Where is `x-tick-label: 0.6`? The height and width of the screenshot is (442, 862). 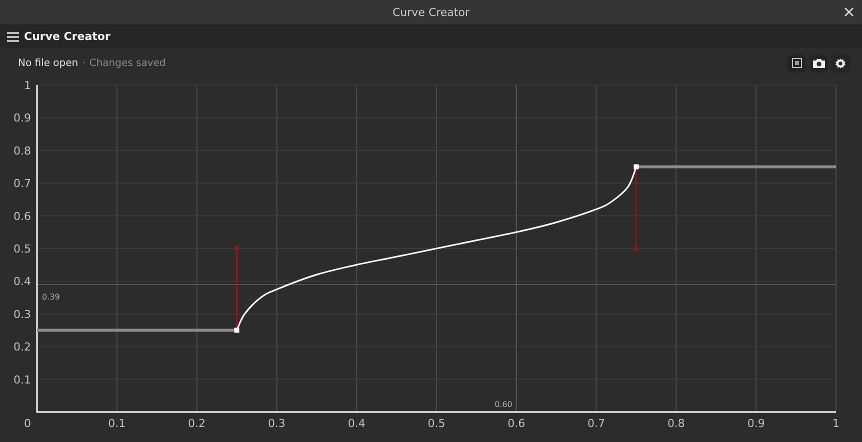
x-tick-label: 0.6 is located at coordinates (517, 423).